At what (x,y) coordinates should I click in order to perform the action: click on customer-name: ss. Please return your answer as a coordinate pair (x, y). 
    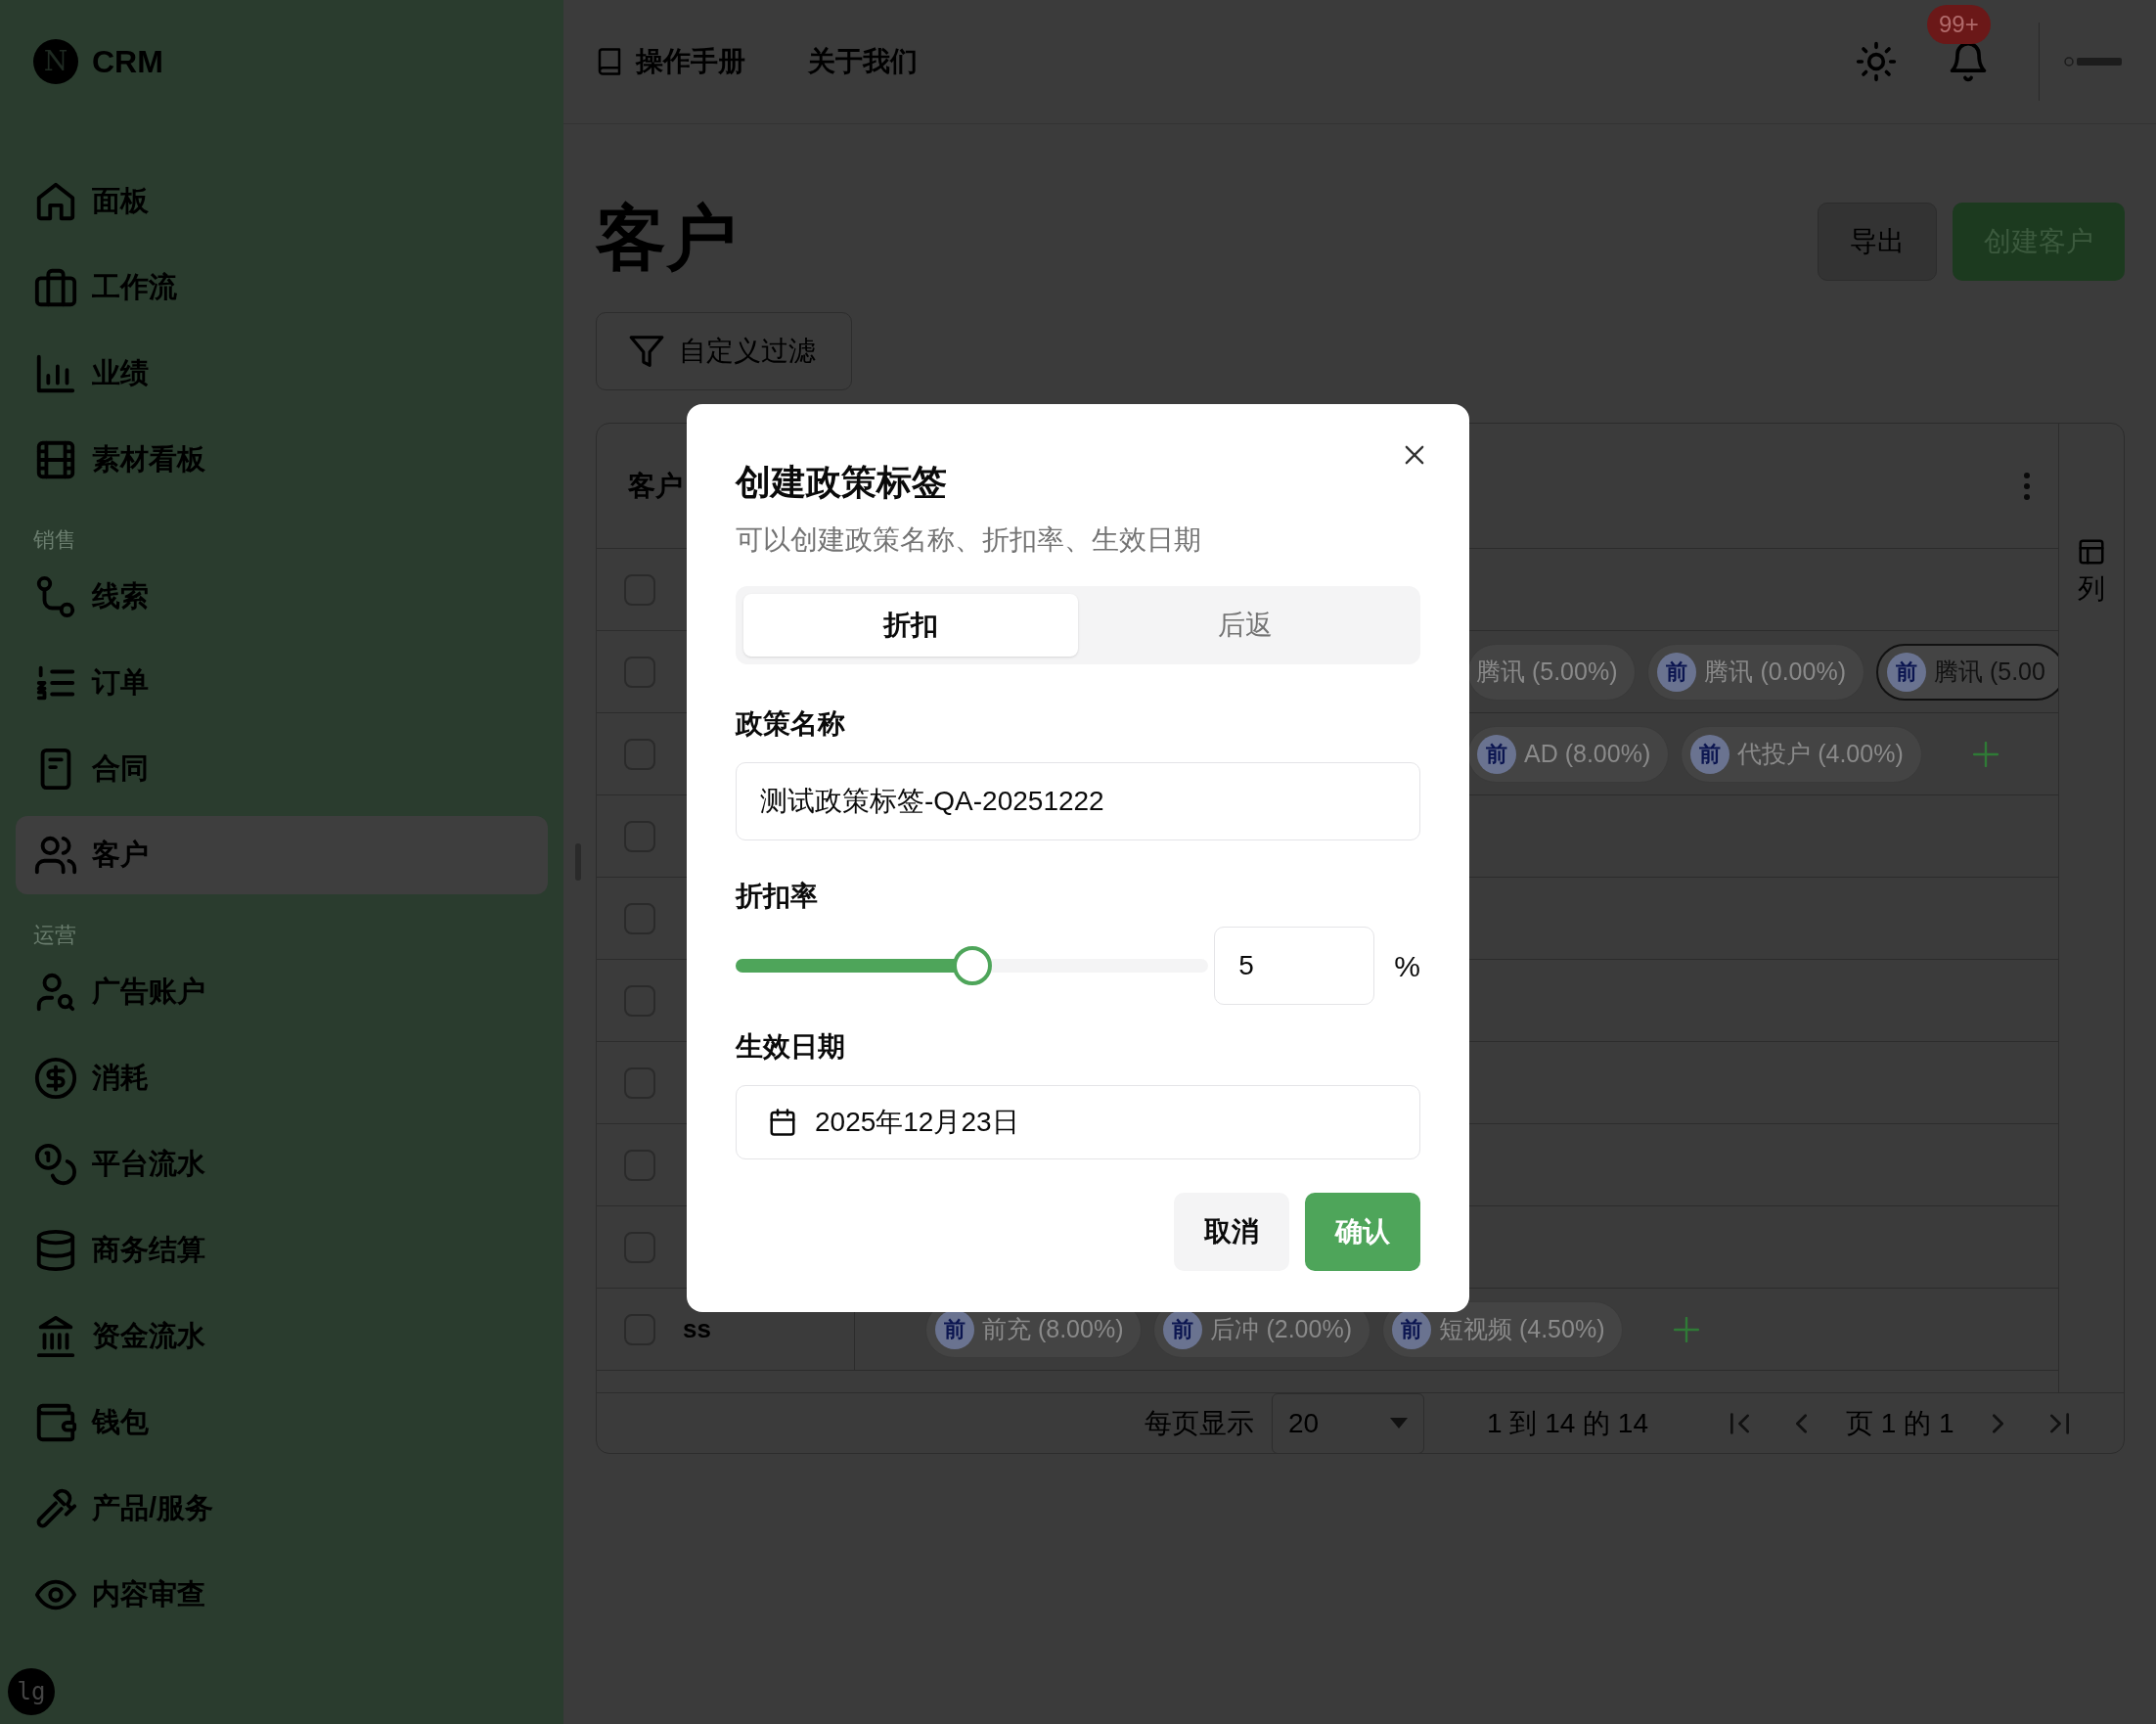
    Looking at the image, I should click on (697, 1329).